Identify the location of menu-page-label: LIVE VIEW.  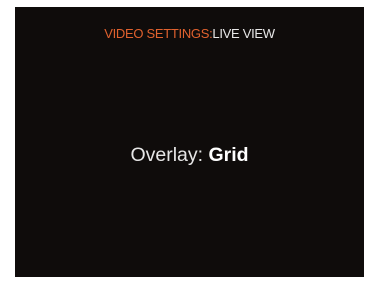
(243, 33).